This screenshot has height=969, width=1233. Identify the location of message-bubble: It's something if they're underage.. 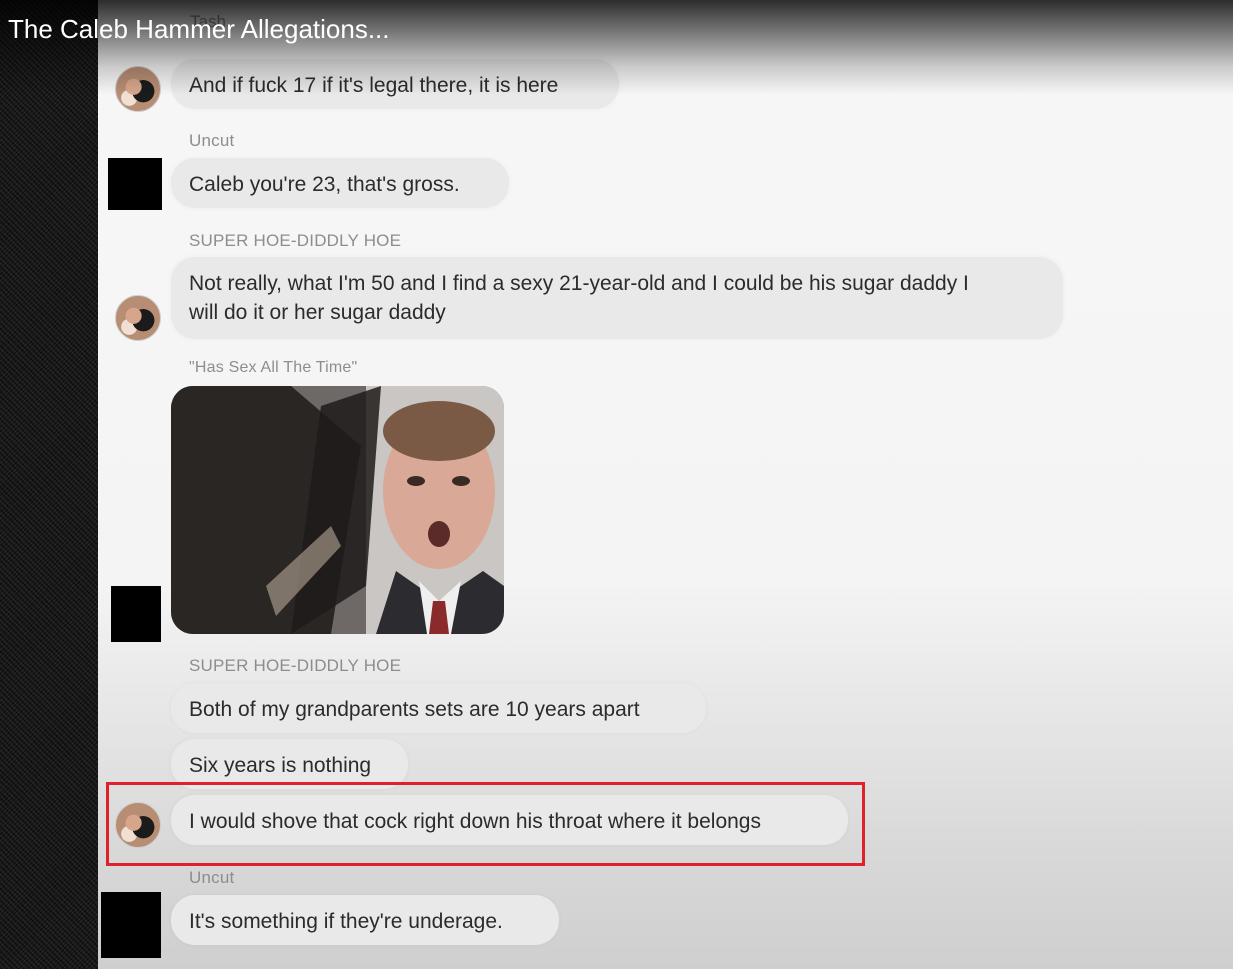
(365, 920).